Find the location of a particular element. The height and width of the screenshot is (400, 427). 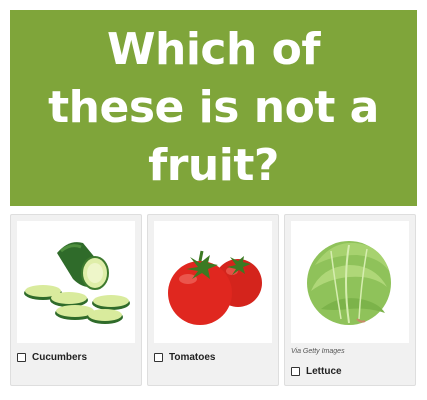

tomato-image is located at coordinates (213, 282).